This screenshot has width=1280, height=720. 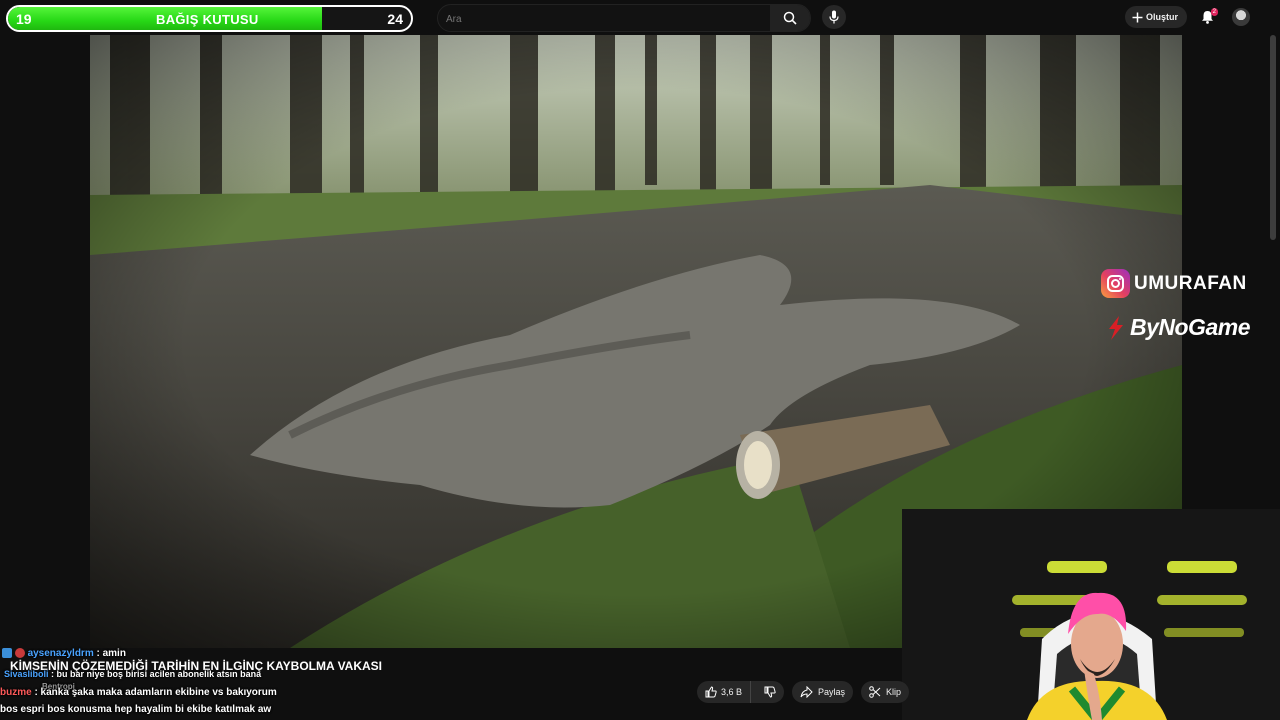 I want to click on create-label: Oluştur, so click(x=1162, y=17).